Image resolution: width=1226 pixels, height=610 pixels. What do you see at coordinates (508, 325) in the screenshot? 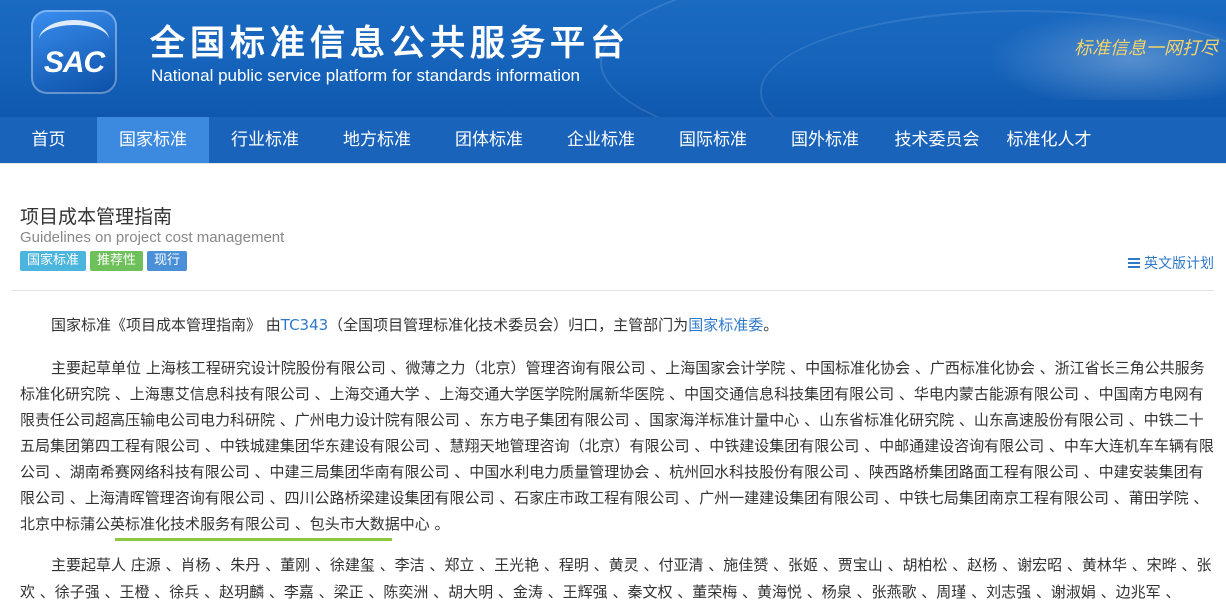
I see `intro-middle: （全国项目管理标准化技术委员会）归口，主管部门为` at bounding box center [508, 325].